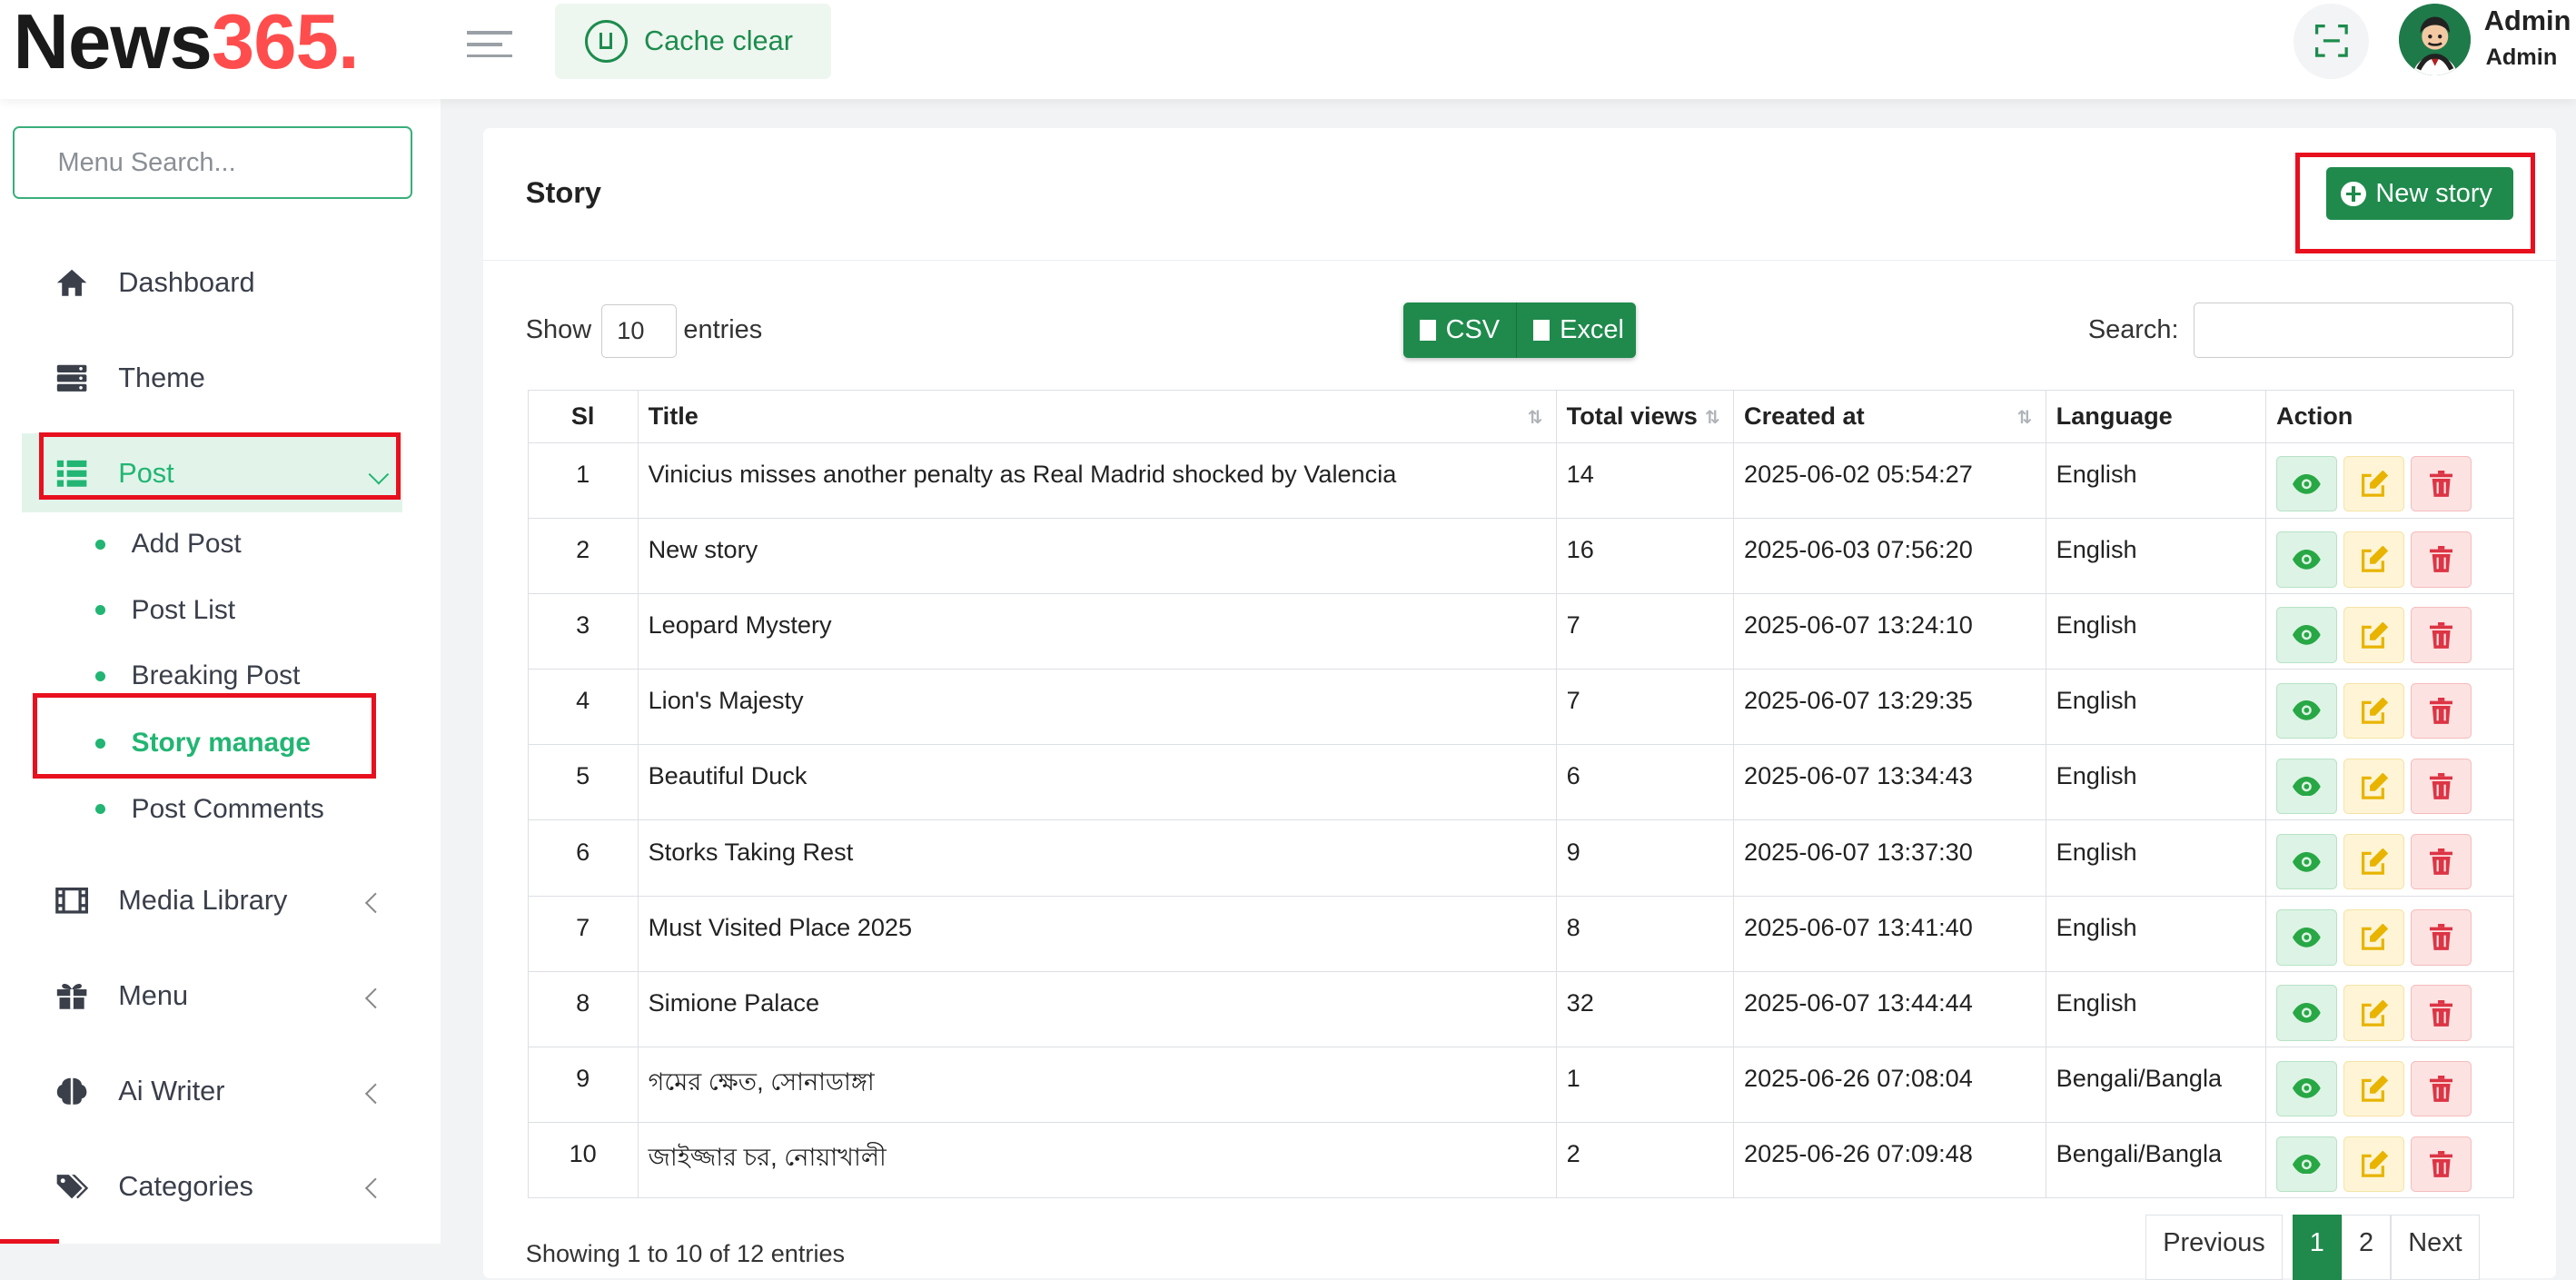 This screenshot has width=2576, height=1280. I want to click on cell-sl: 3, so click(583, 631).